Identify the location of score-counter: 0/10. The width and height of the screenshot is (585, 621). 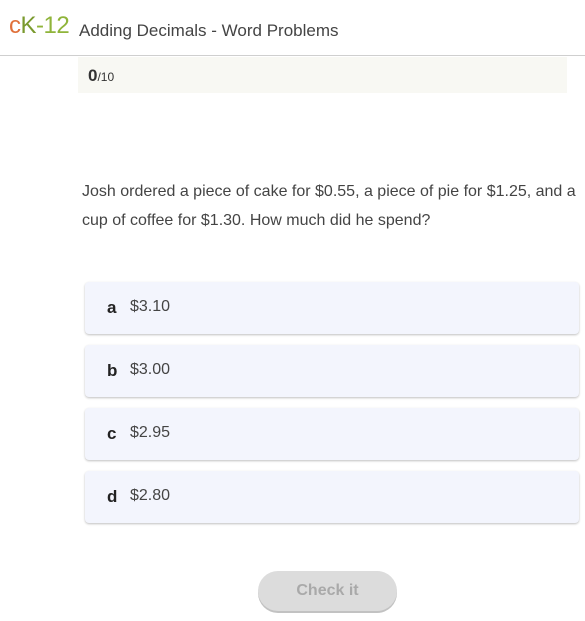
(101, 76).